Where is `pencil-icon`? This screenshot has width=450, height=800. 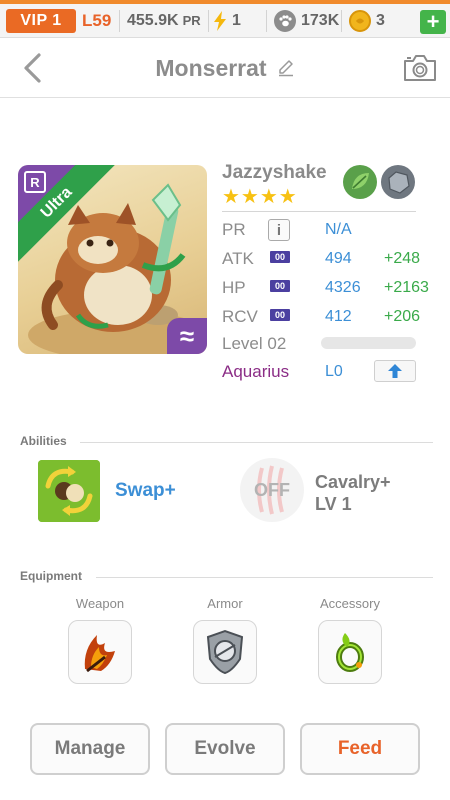
pencil-icon is located at coordinates (286, 68).